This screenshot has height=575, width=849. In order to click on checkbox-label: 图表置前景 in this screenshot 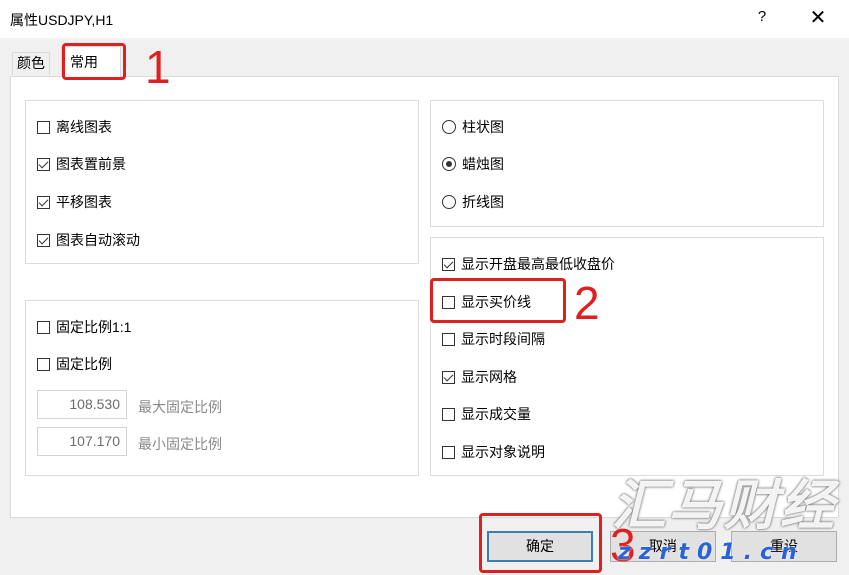, I will do `click(91, 164)`.